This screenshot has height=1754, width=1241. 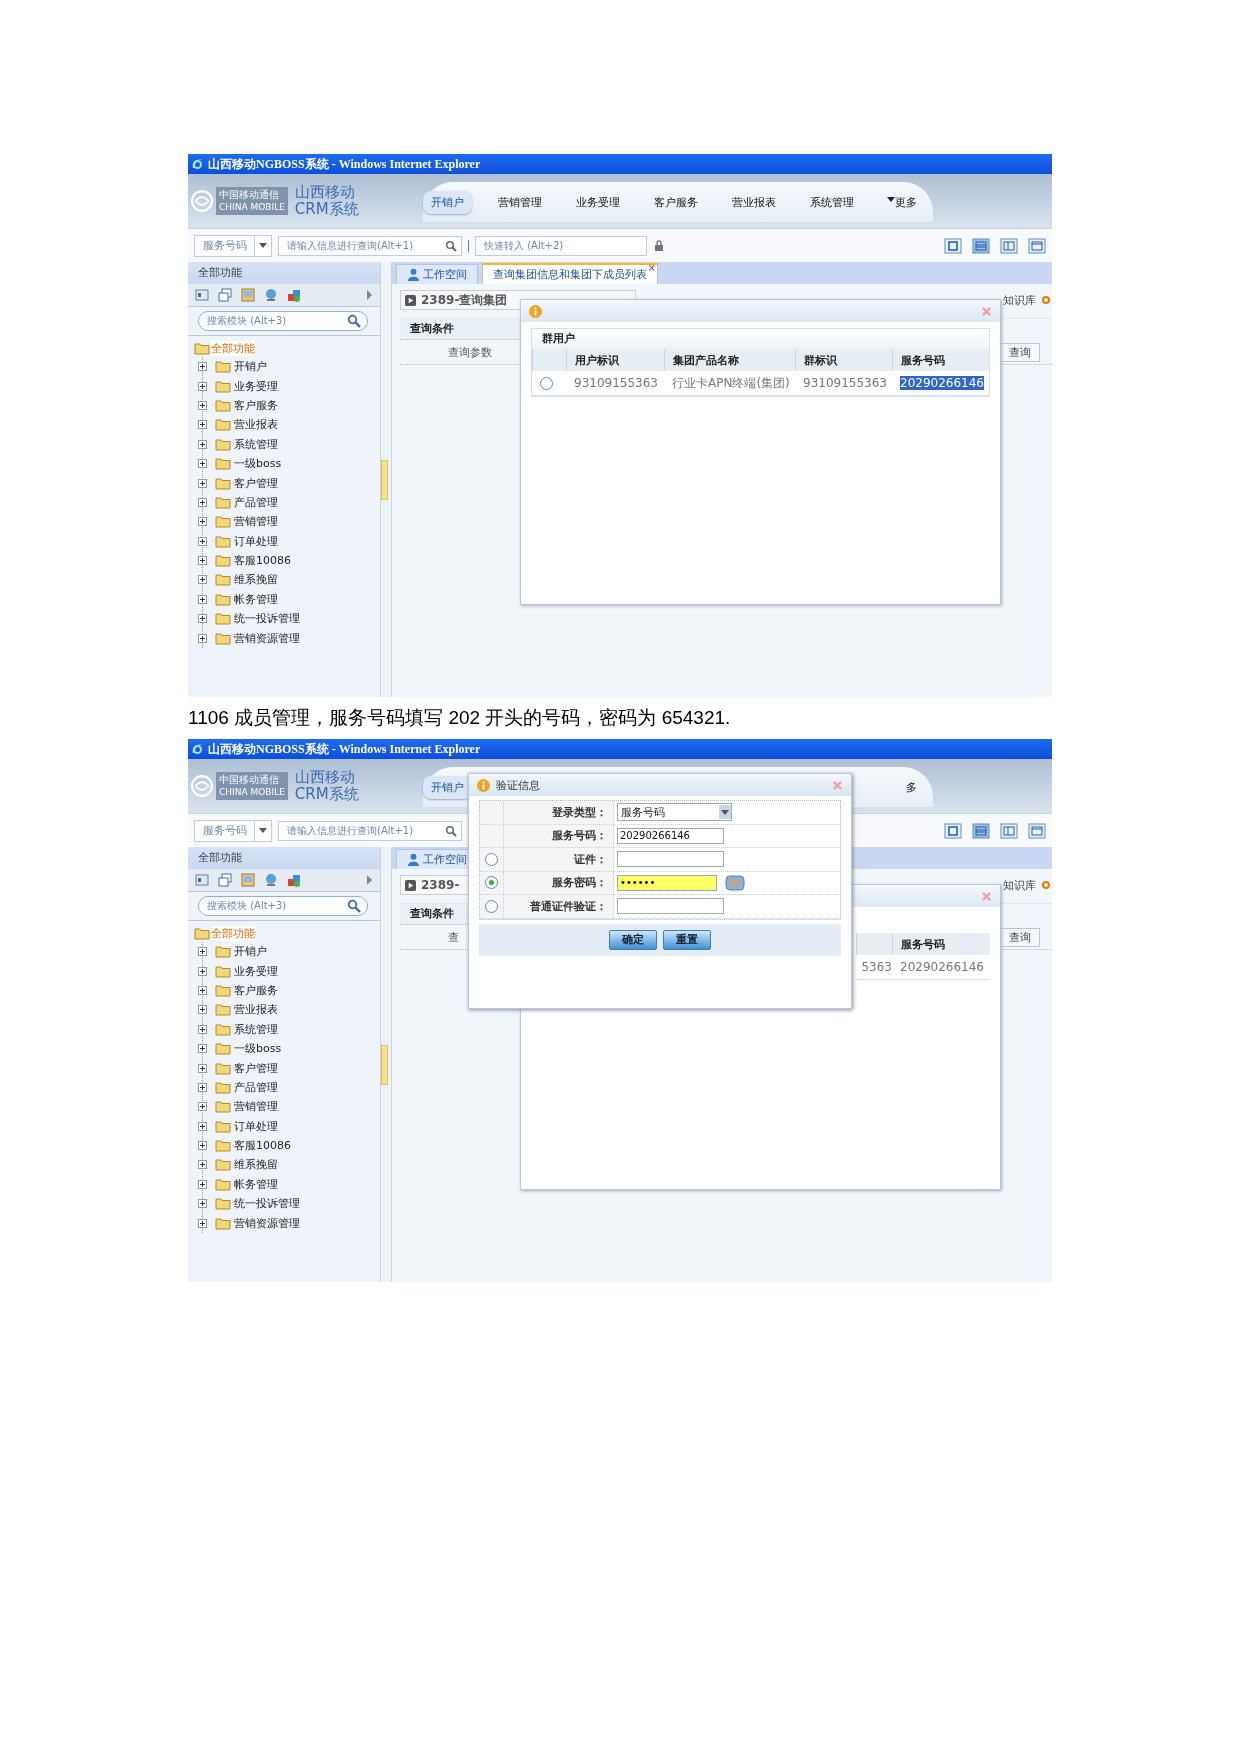 I want to click on lock-icon, so click(x=659, y=245).